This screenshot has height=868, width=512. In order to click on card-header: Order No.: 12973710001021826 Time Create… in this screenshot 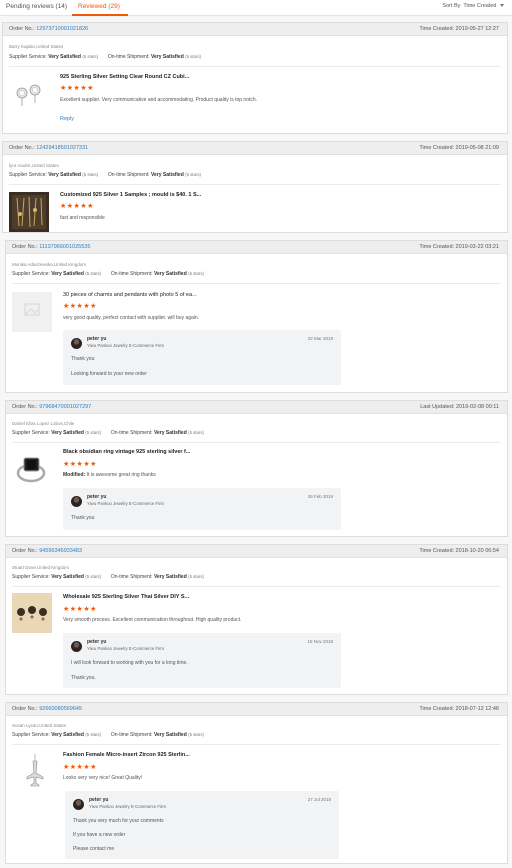, I will do `click(255, 29)`.